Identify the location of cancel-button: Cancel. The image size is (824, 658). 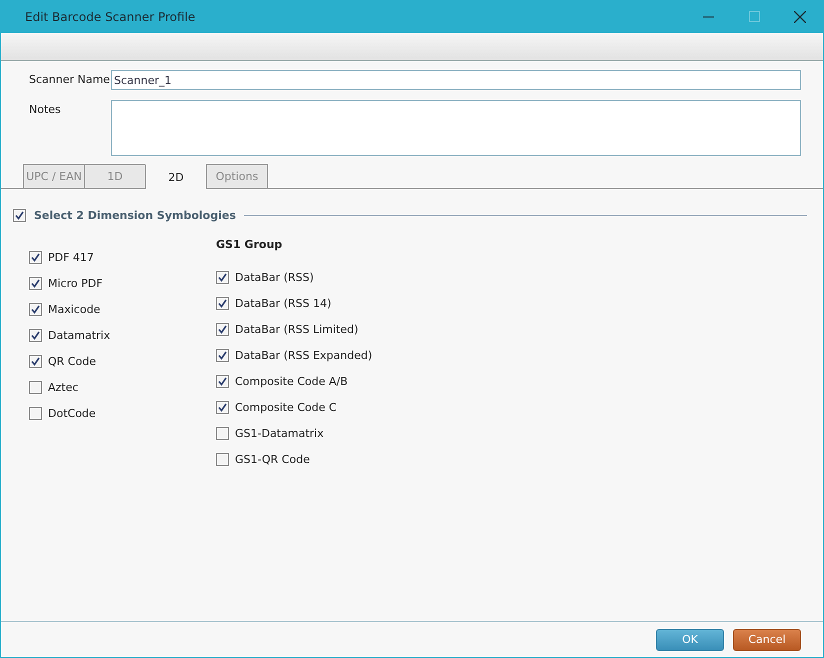
(767, 639).